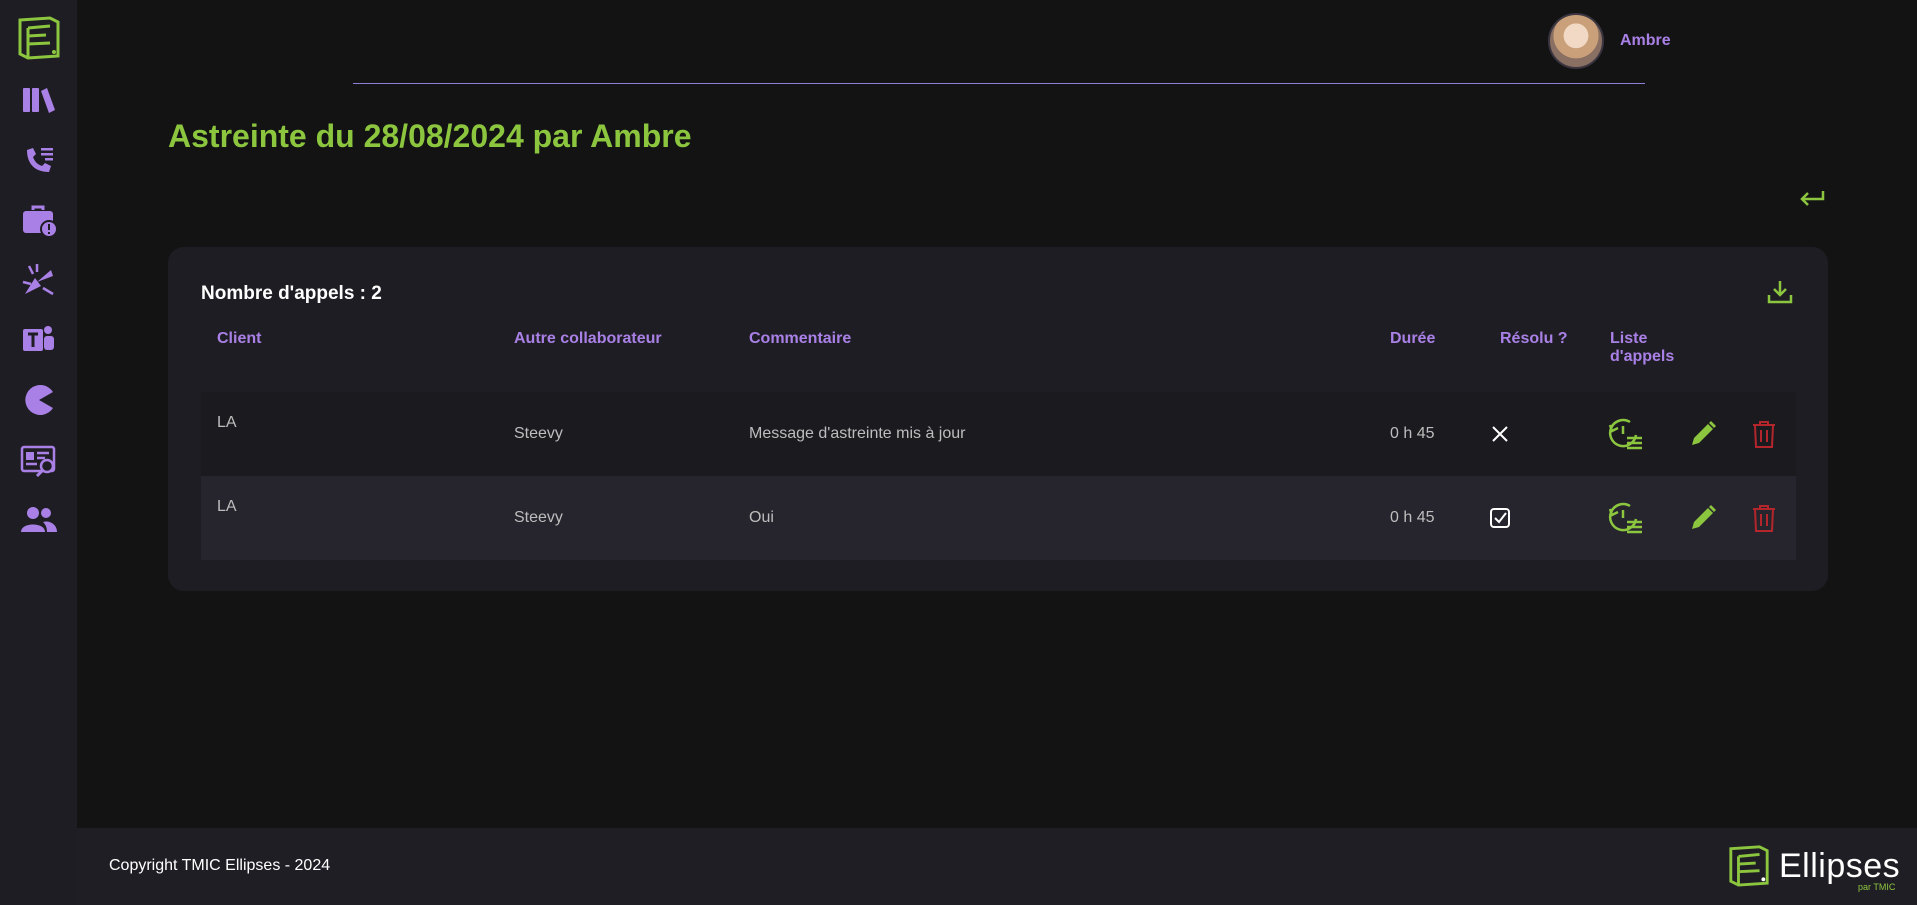  What do you see at coordinates (430, 136) in the screenshot?
I see `page-title: Astreinte du 28/08/2024 par Ambre` at bounding box center [430, 136].